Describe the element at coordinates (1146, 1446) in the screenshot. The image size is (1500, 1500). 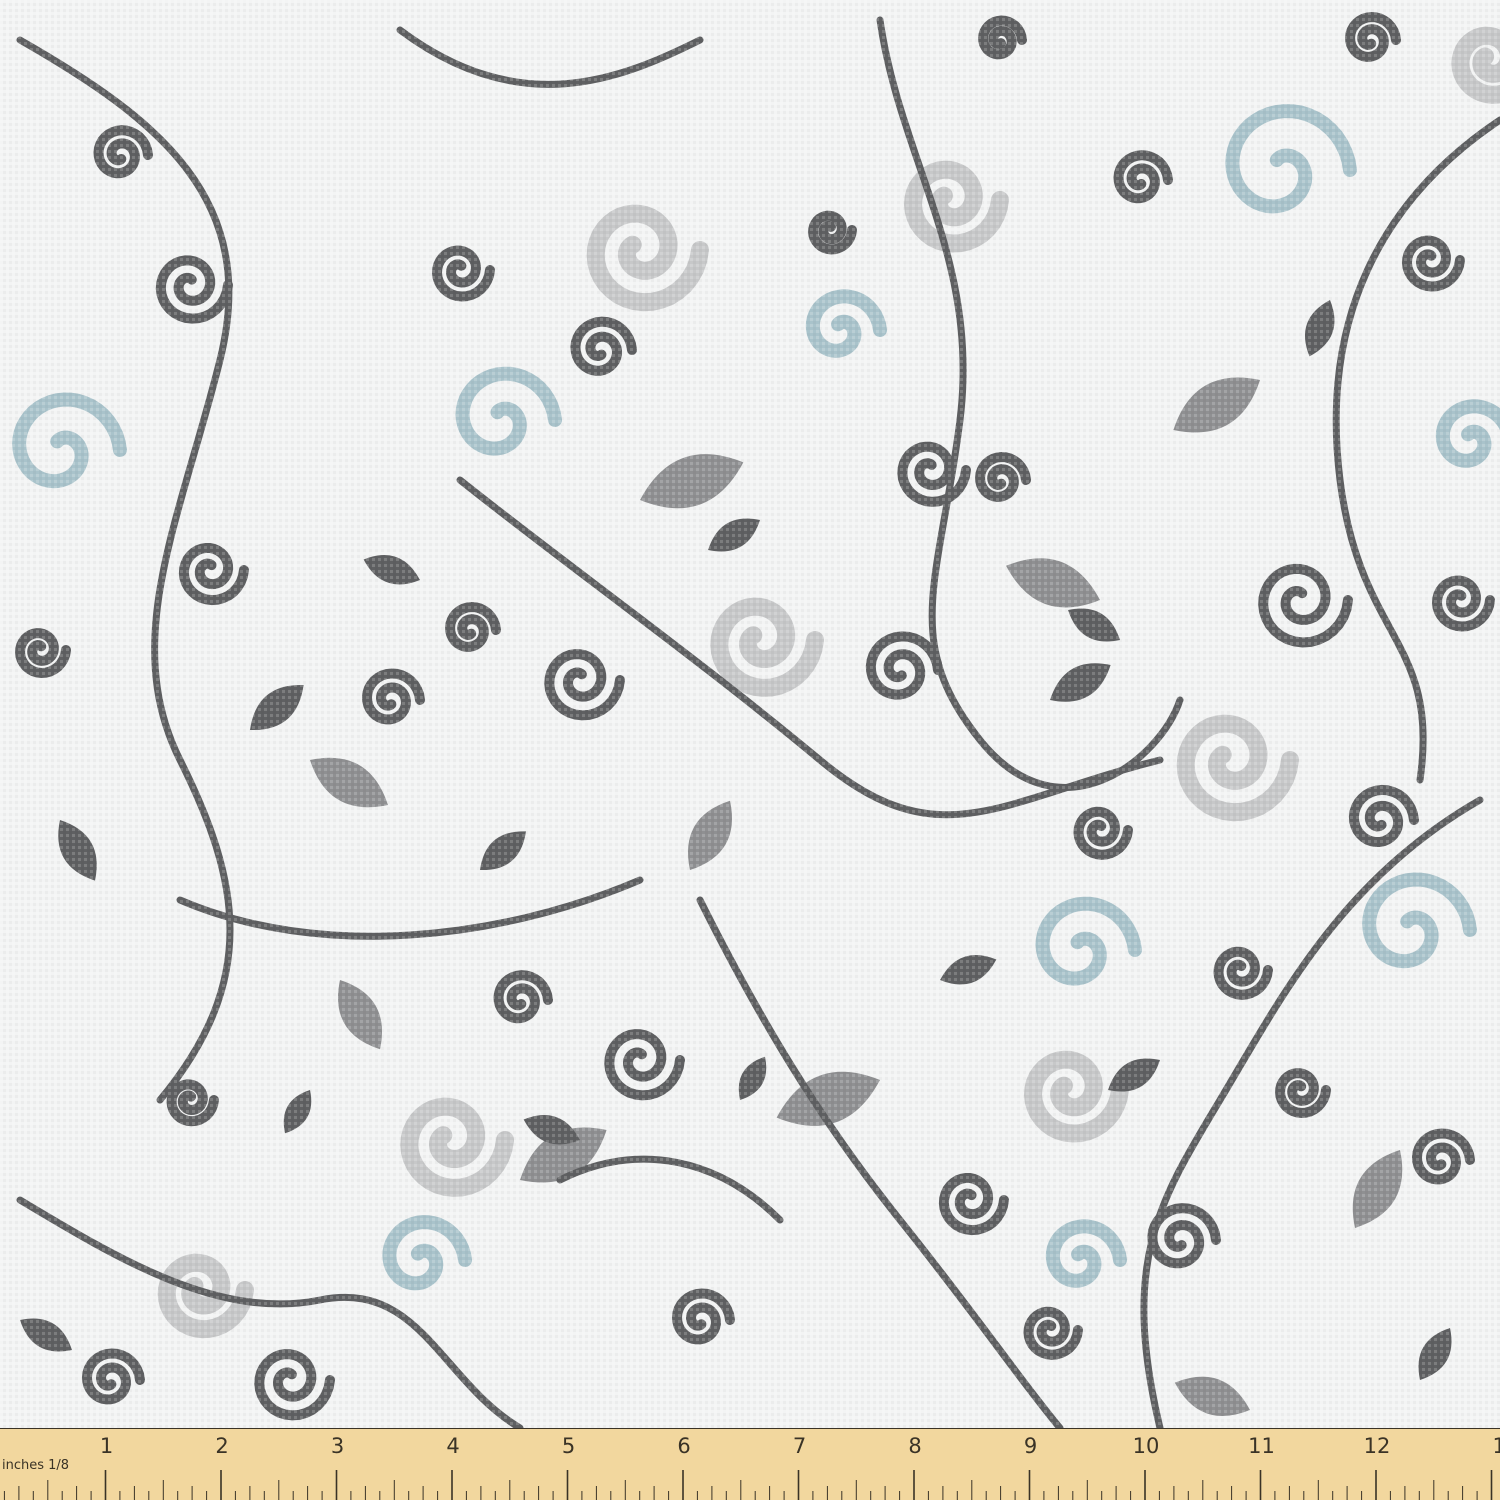
I see `ruler-number: 10` at that location.